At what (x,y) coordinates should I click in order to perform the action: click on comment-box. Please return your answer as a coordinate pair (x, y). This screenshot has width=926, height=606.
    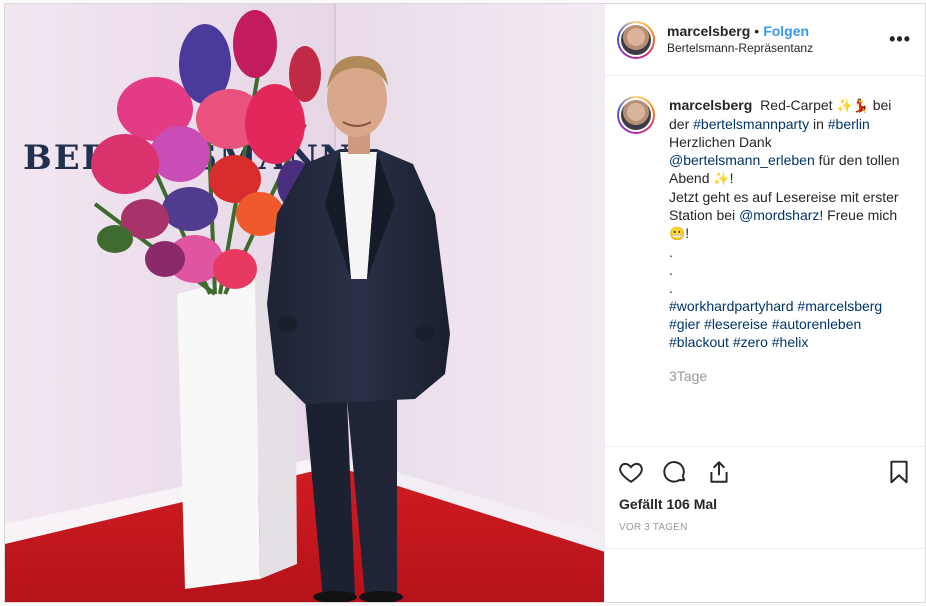
    Looking at the image, I should click on (765, 575).